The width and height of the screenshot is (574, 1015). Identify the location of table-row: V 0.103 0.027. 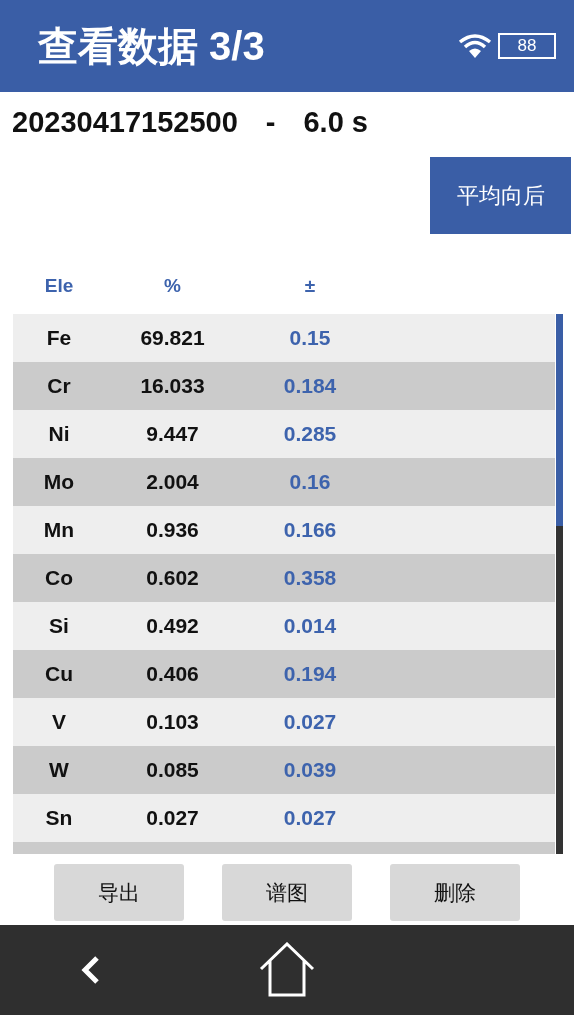
(284, 722).